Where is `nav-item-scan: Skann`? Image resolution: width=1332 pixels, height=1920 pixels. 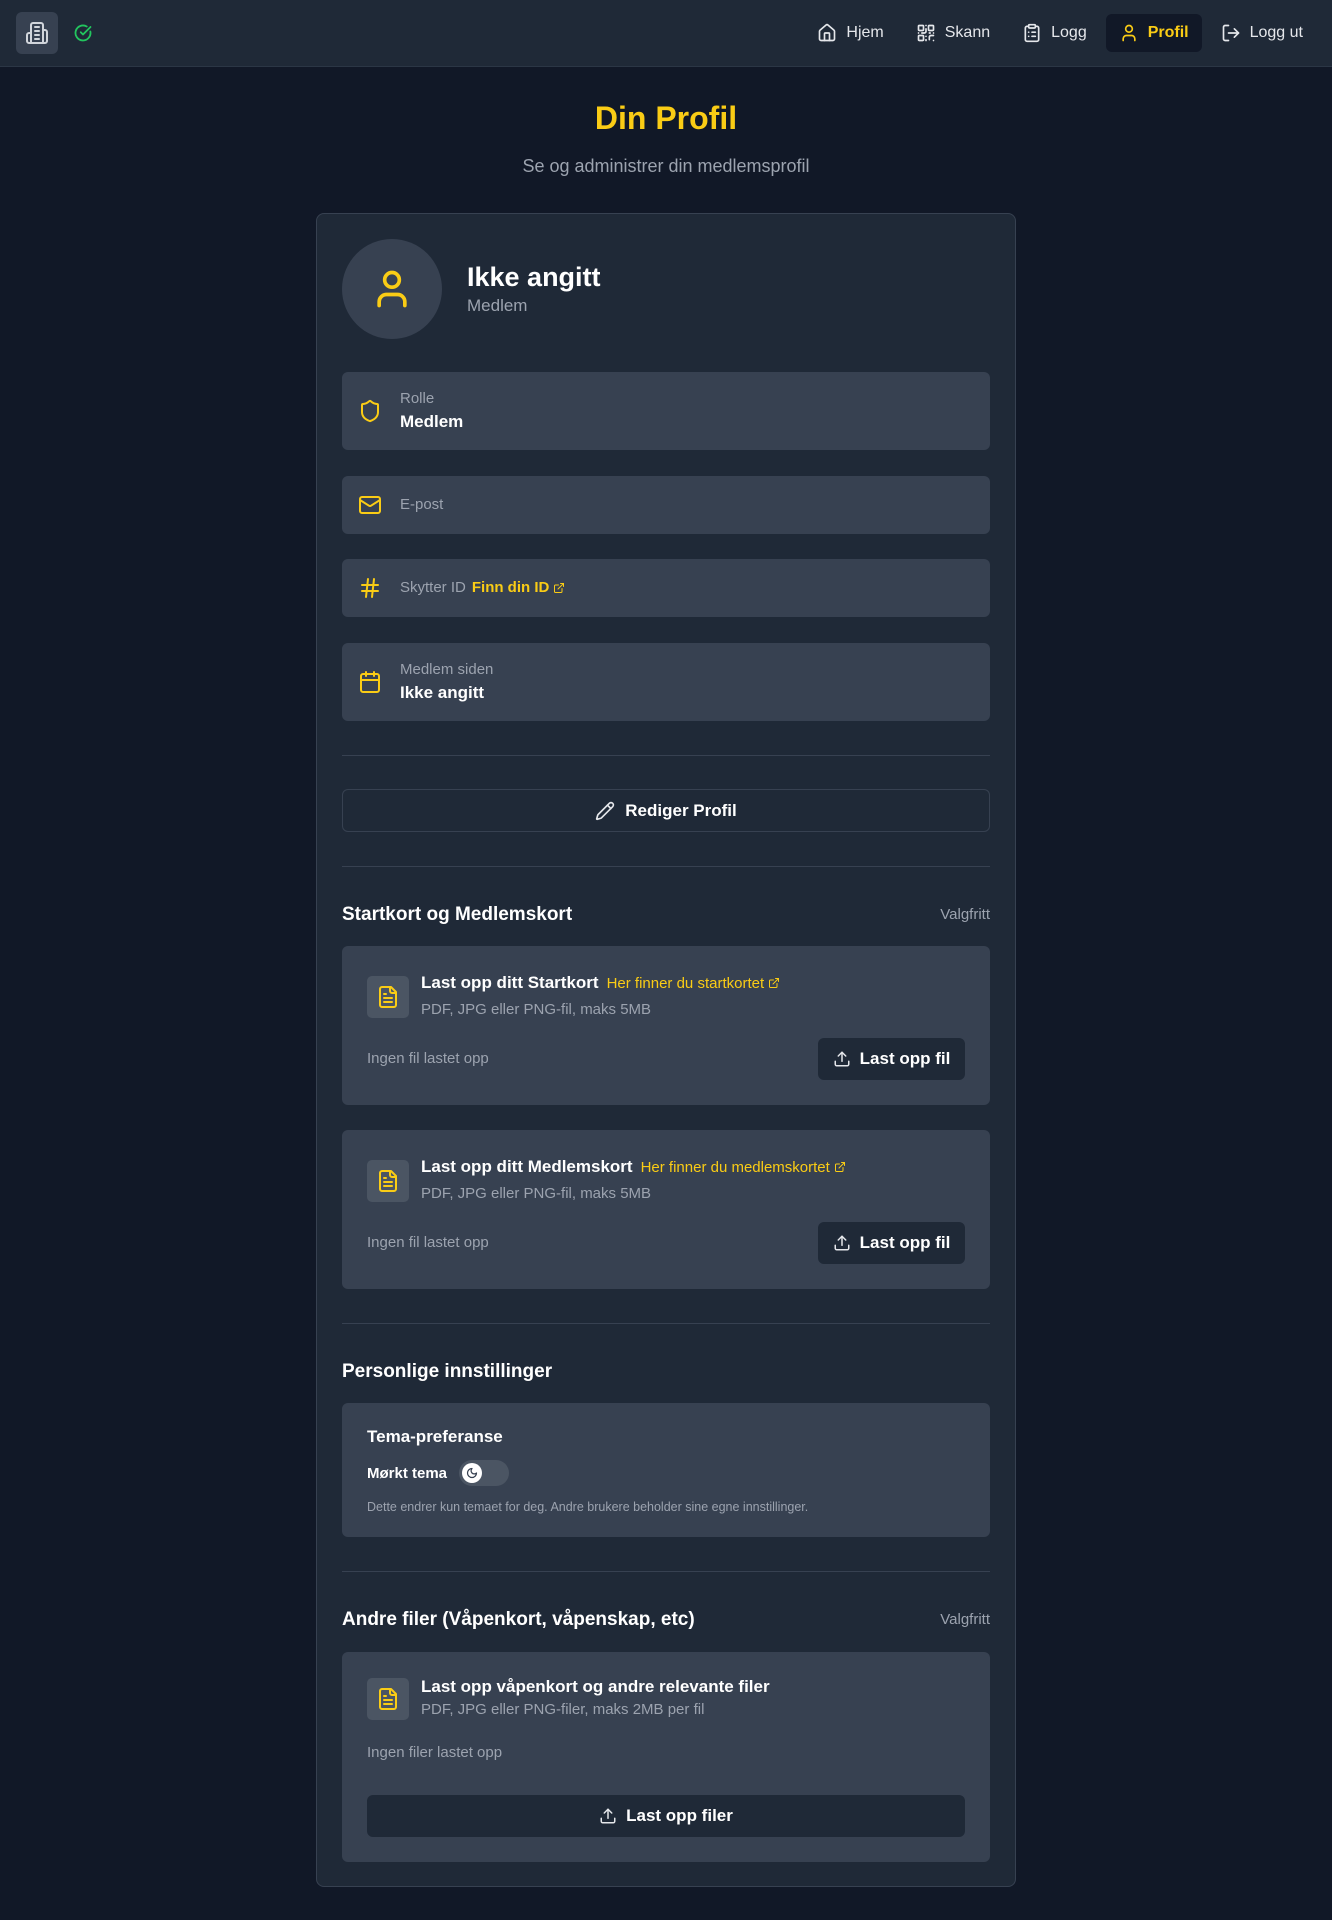 nav-item-scan: Skann is located at coordinates (953, 33).